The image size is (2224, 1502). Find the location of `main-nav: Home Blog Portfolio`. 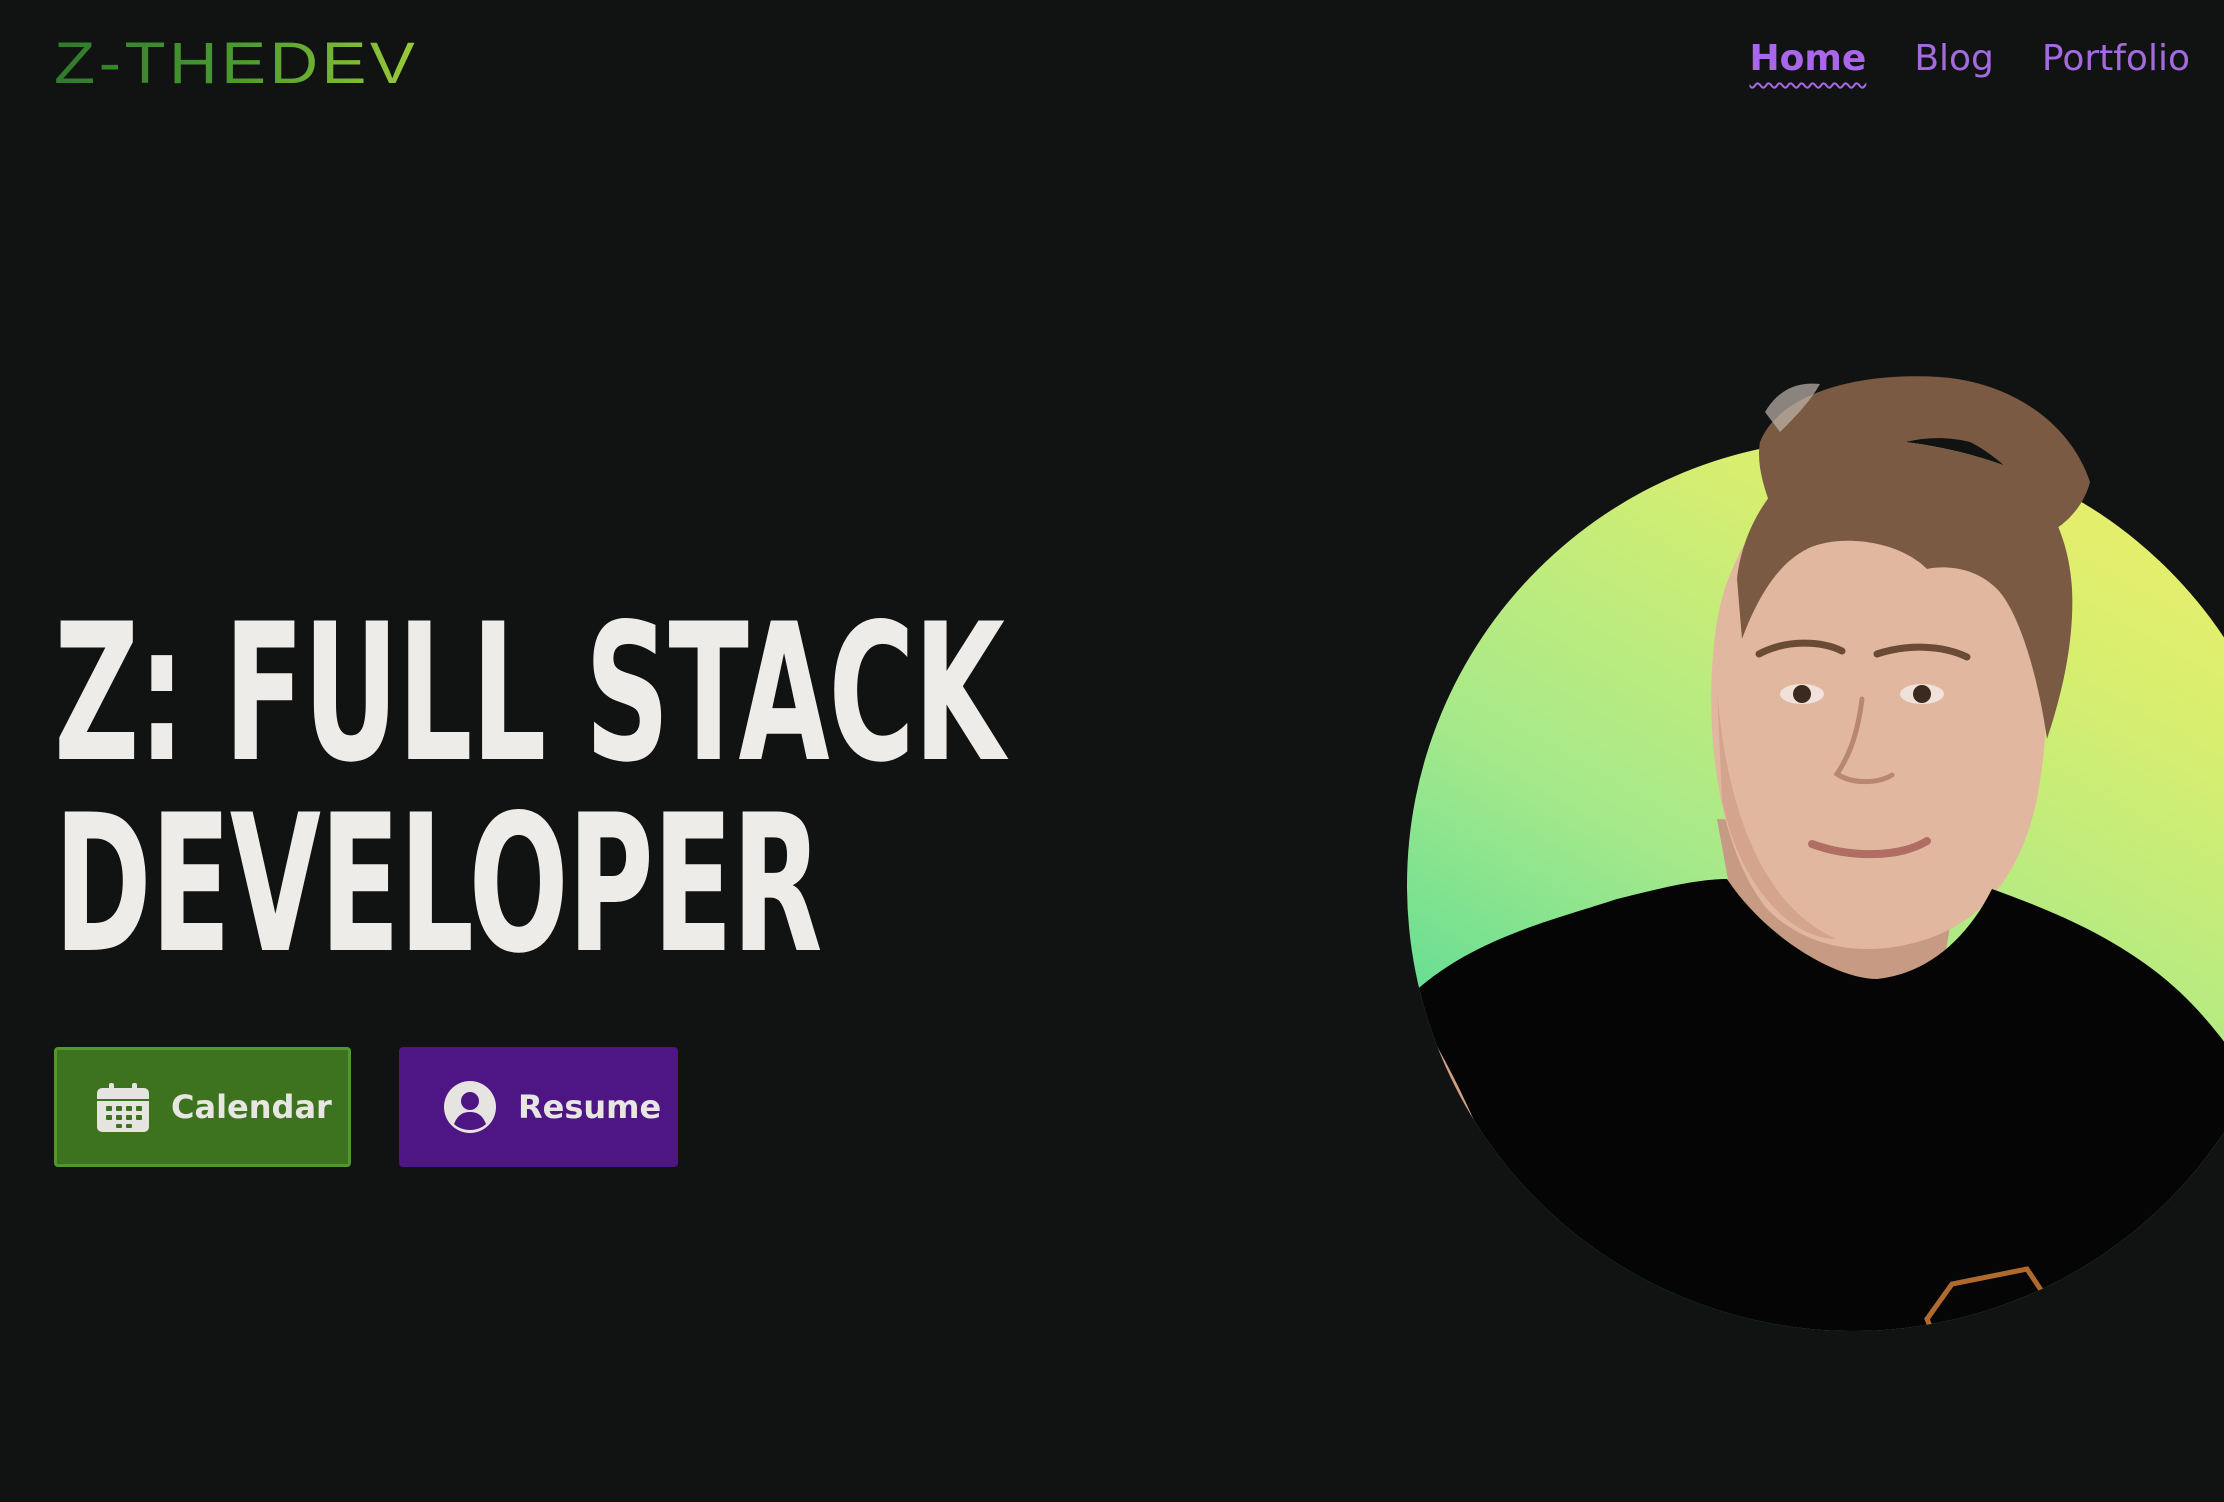

main-nav: Home Blog Portfolio is located at coordinates (1970, 58).